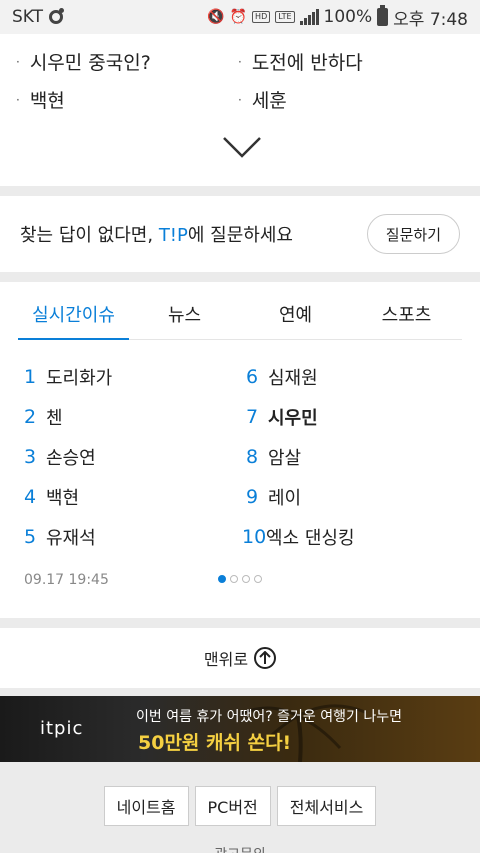 This screenshot has width=480, height=853. What do you see at coordinates (60, 537) in the screenshot?
I see `rank-item: 5 유재석` at bounding box center [60, 537].